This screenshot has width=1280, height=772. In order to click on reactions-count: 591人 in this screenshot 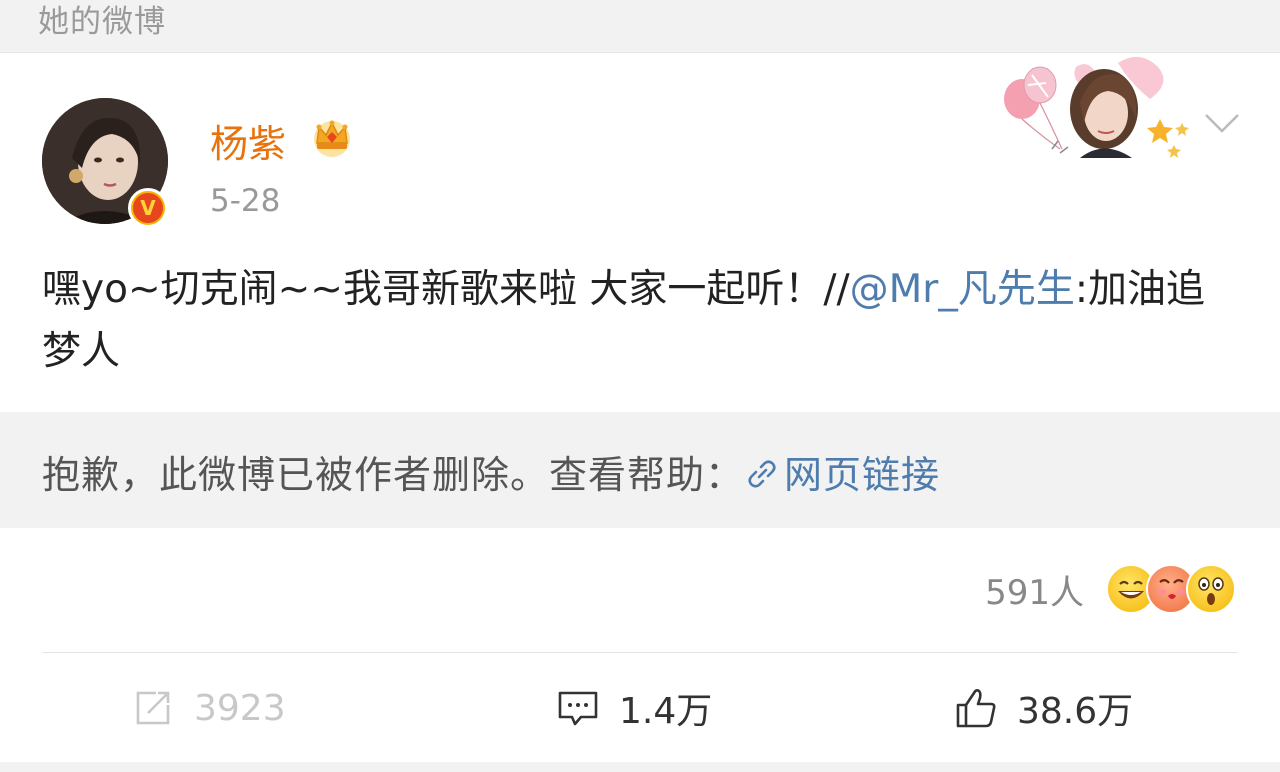, I will do `click(1034, 592)`.